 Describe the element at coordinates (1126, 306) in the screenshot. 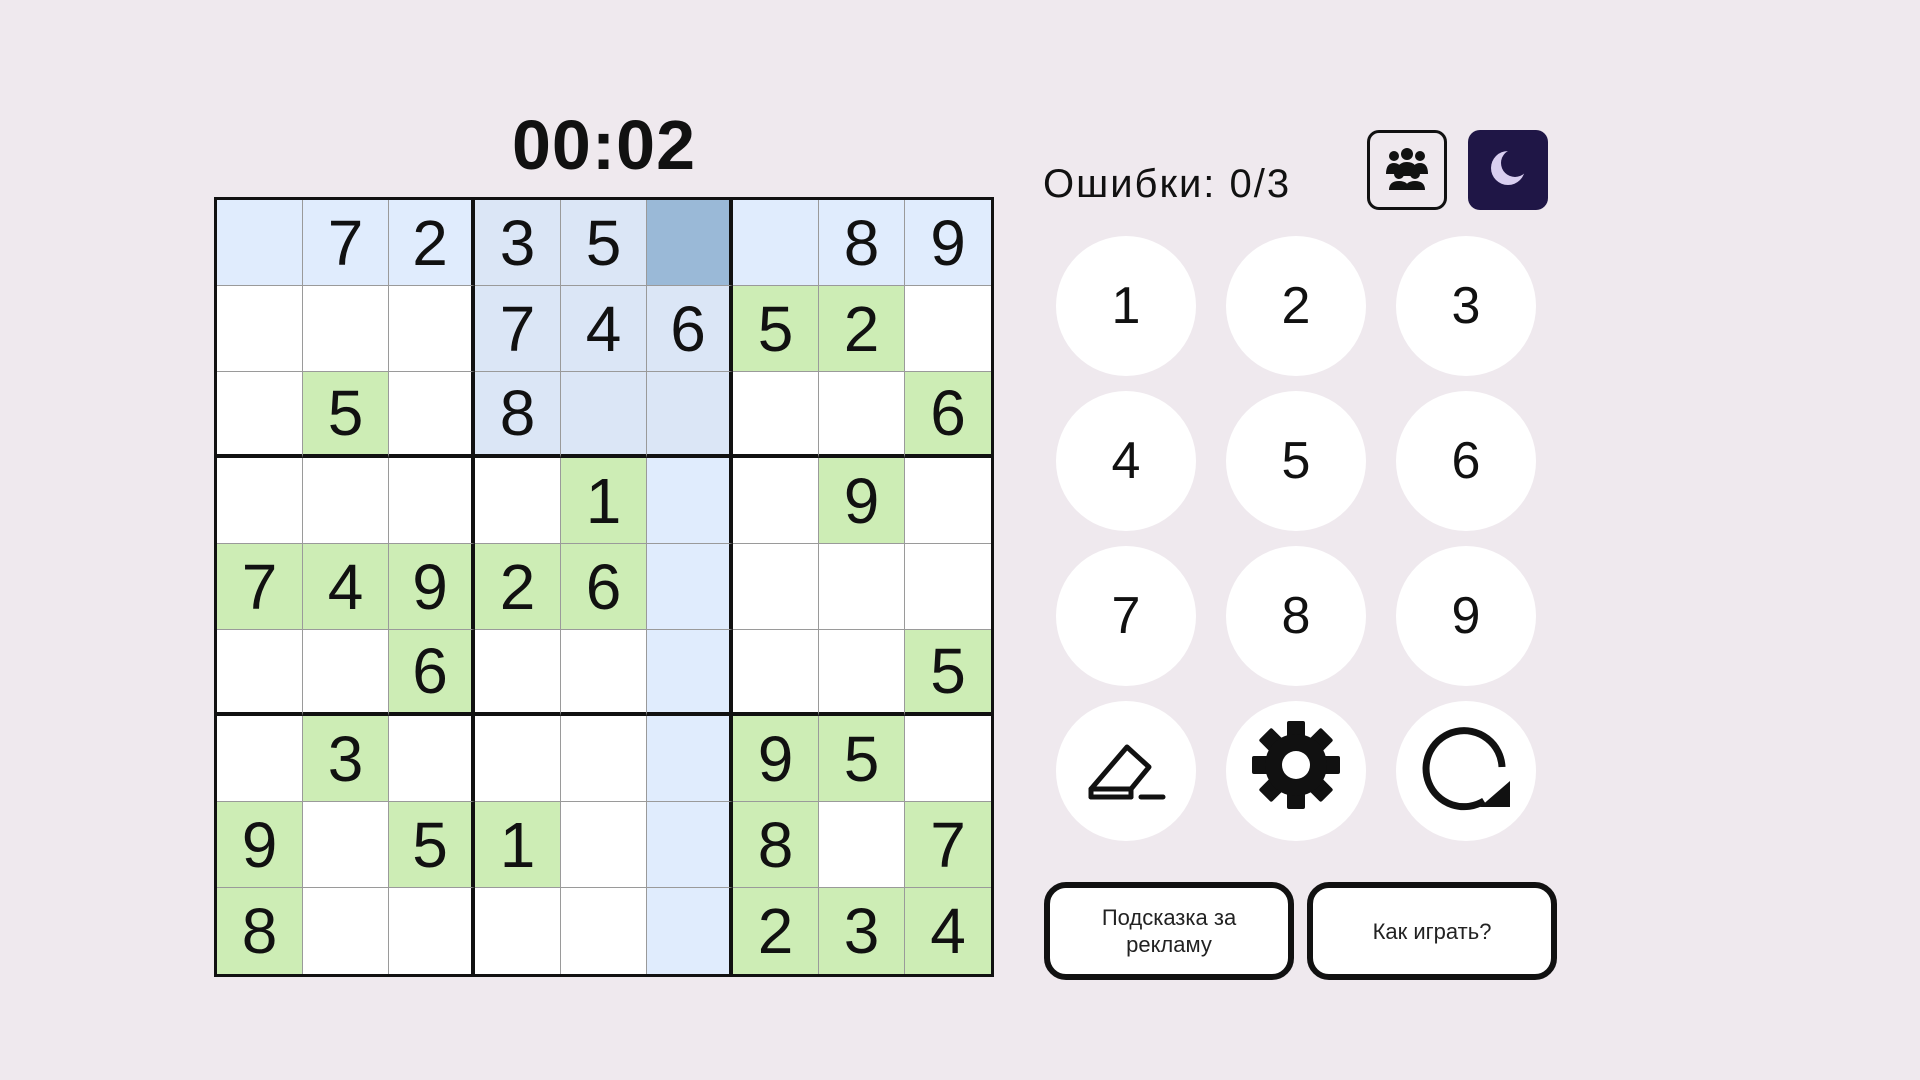

I see `number-1-button: 1` at that location.